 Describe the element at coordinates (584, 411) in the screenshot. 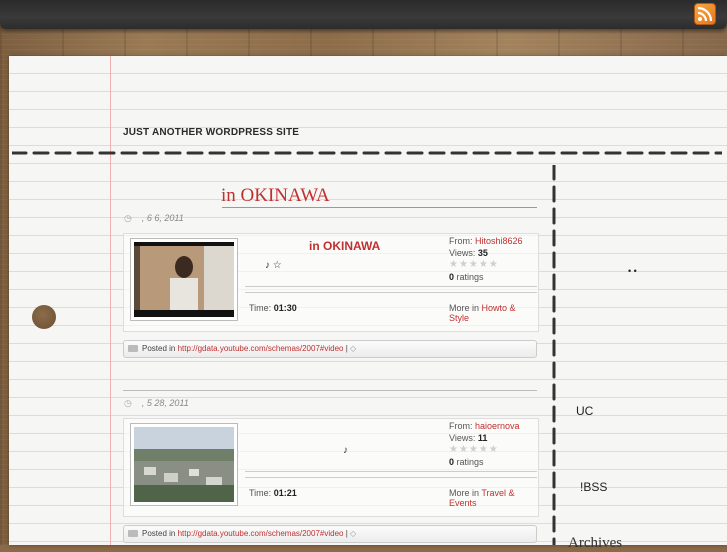

I see `sidebar-link-uc: UC` at that location.